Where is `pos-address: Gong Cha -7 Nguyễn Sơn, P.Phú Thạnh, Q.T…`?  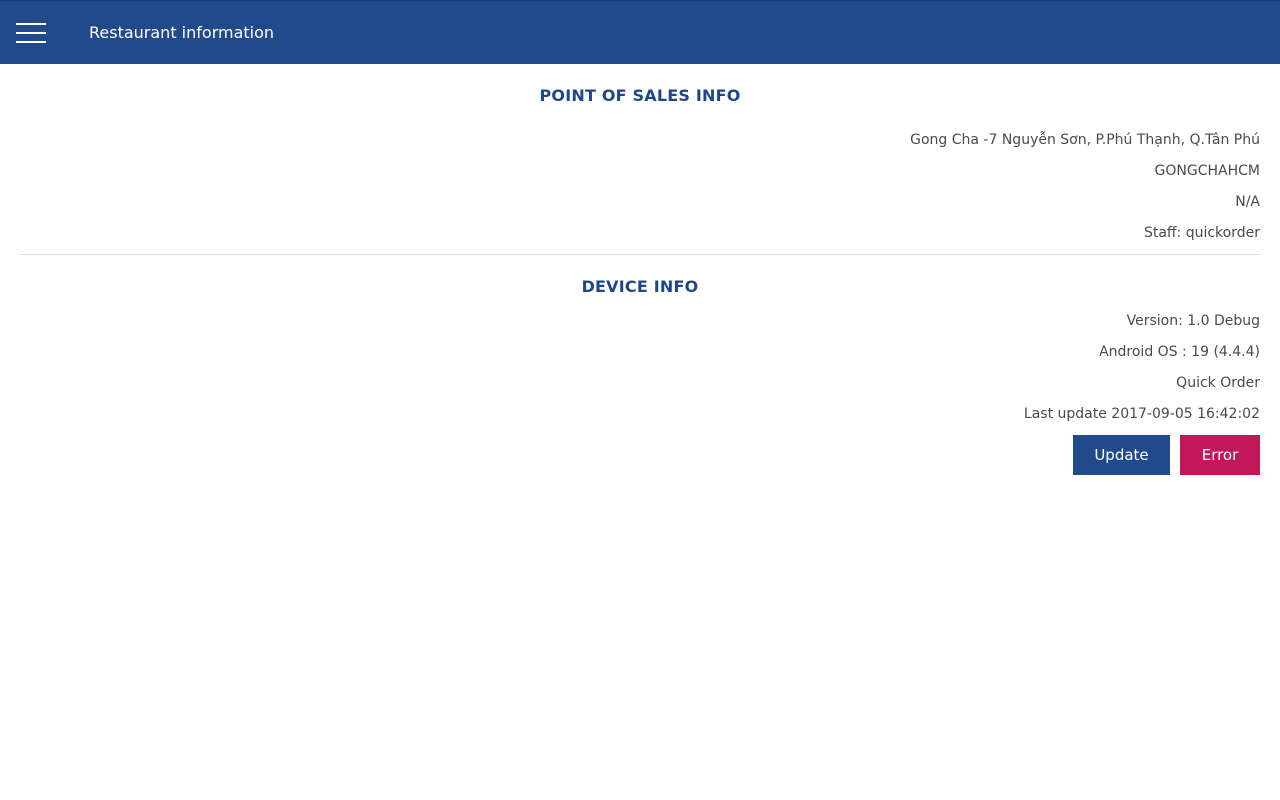 pos-address: Gong Cha -7 Nguyễn Sơn, P.Phú Thạnh, Q.T… is located at coordinates (1085, 140).